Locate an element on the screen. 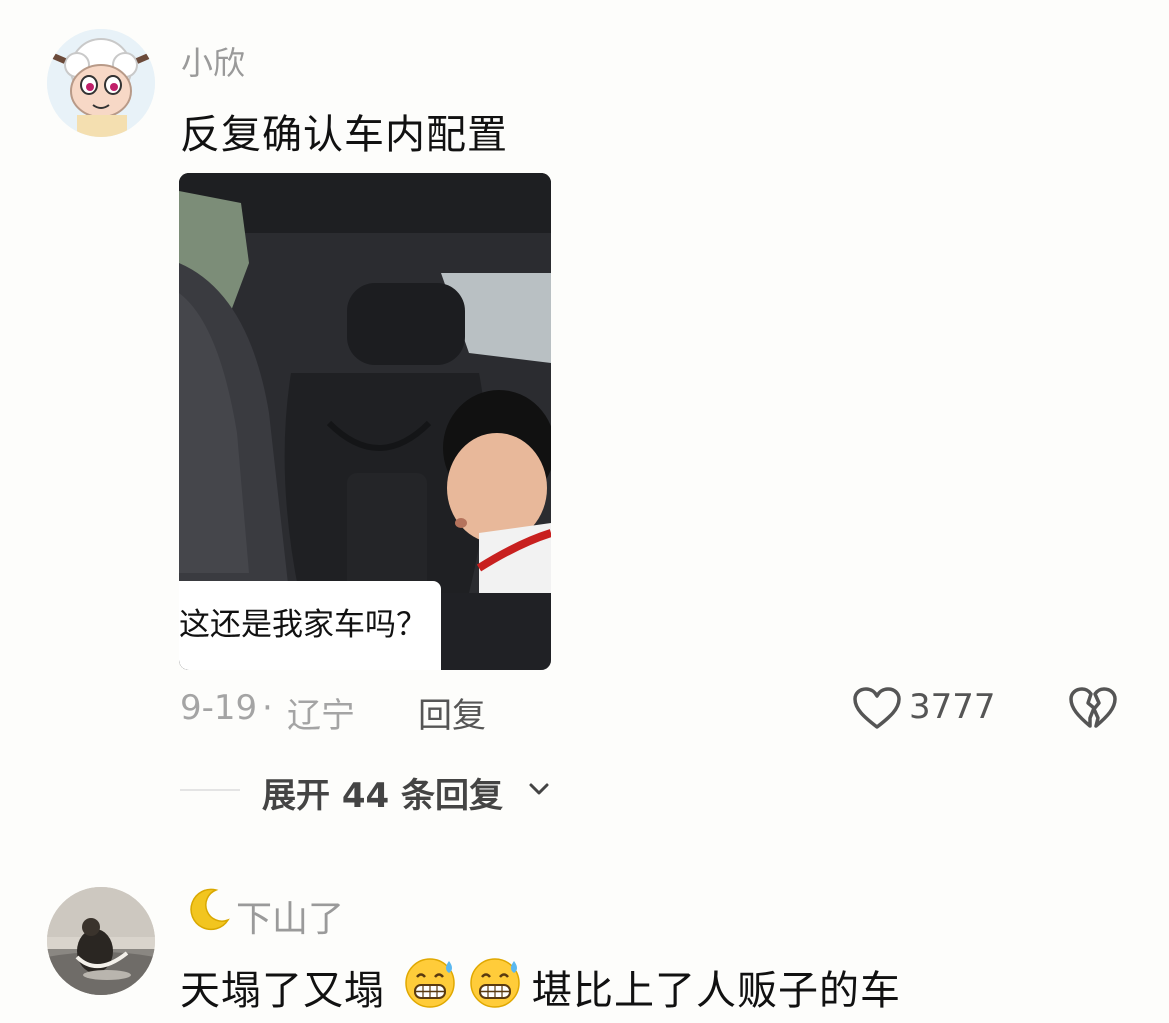  comment-location: 辽宁 is located at coordinates (321, 716).